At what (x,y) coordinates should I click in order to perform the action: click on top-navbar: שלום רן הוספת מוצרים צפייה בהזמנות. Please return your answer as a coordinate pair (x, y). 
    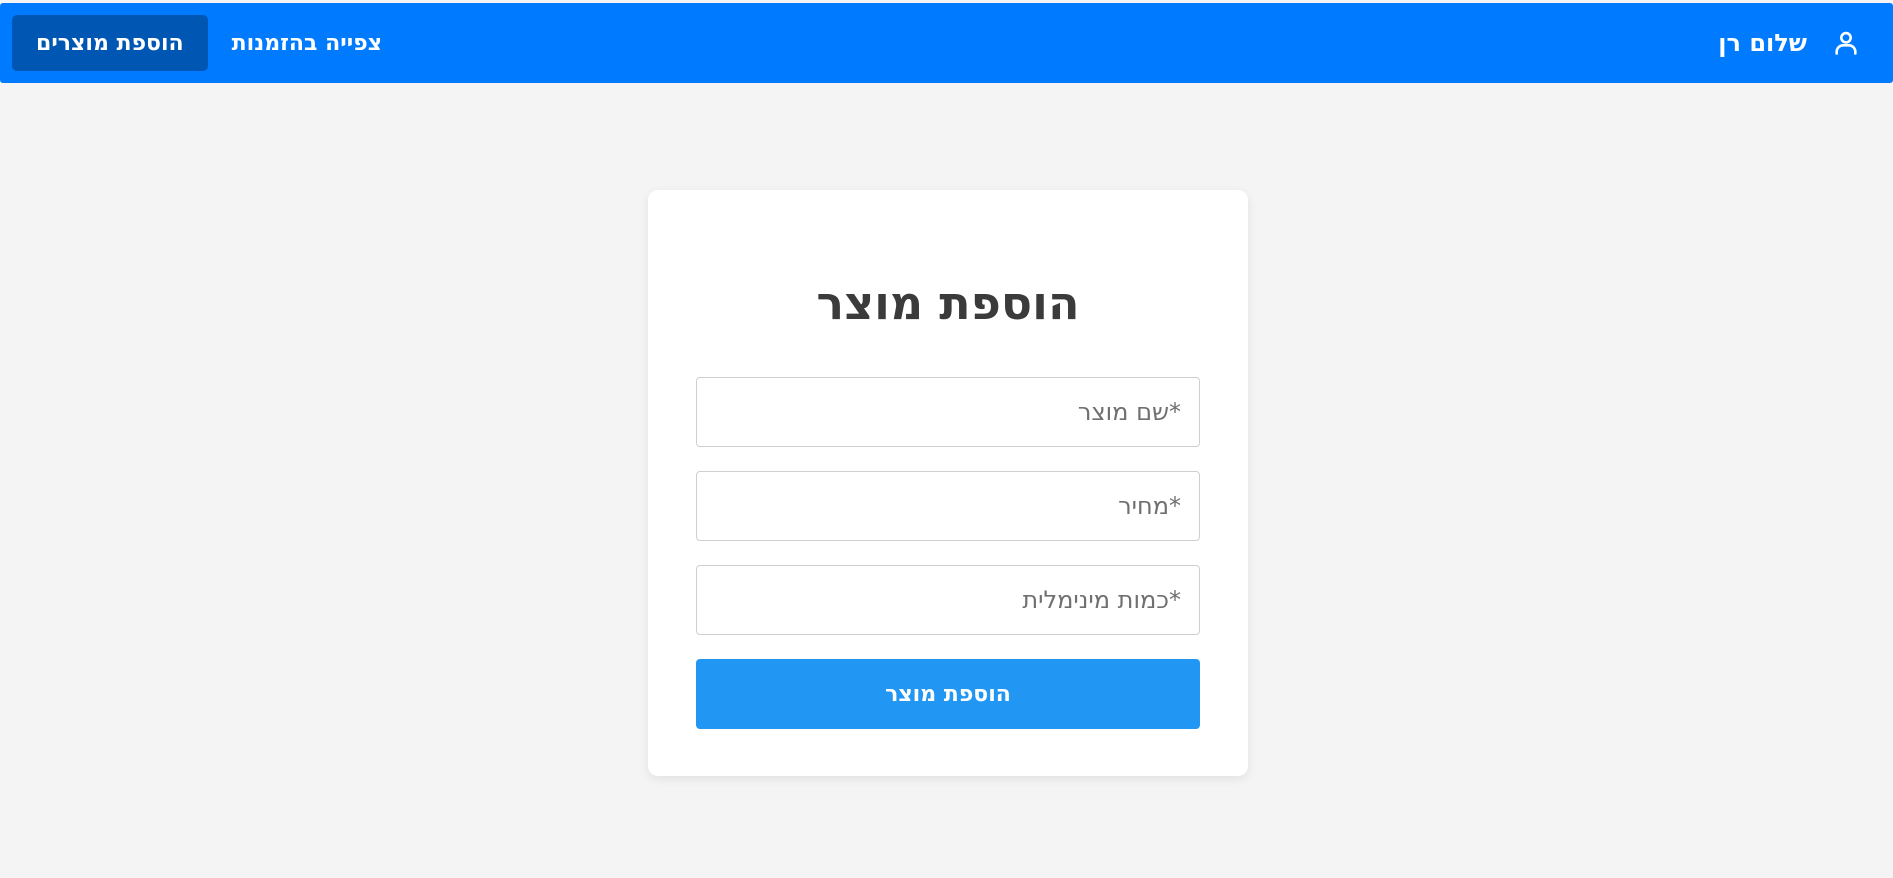
    Looking at the image, I should click on (946, 43).